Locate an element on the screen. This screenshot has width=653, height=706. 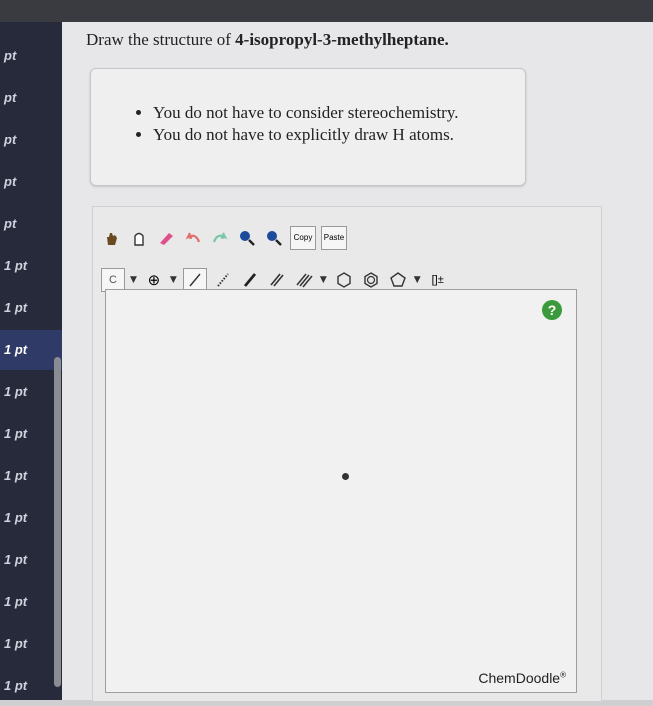
hand-pan-icon is located at coordinates (112, 238).